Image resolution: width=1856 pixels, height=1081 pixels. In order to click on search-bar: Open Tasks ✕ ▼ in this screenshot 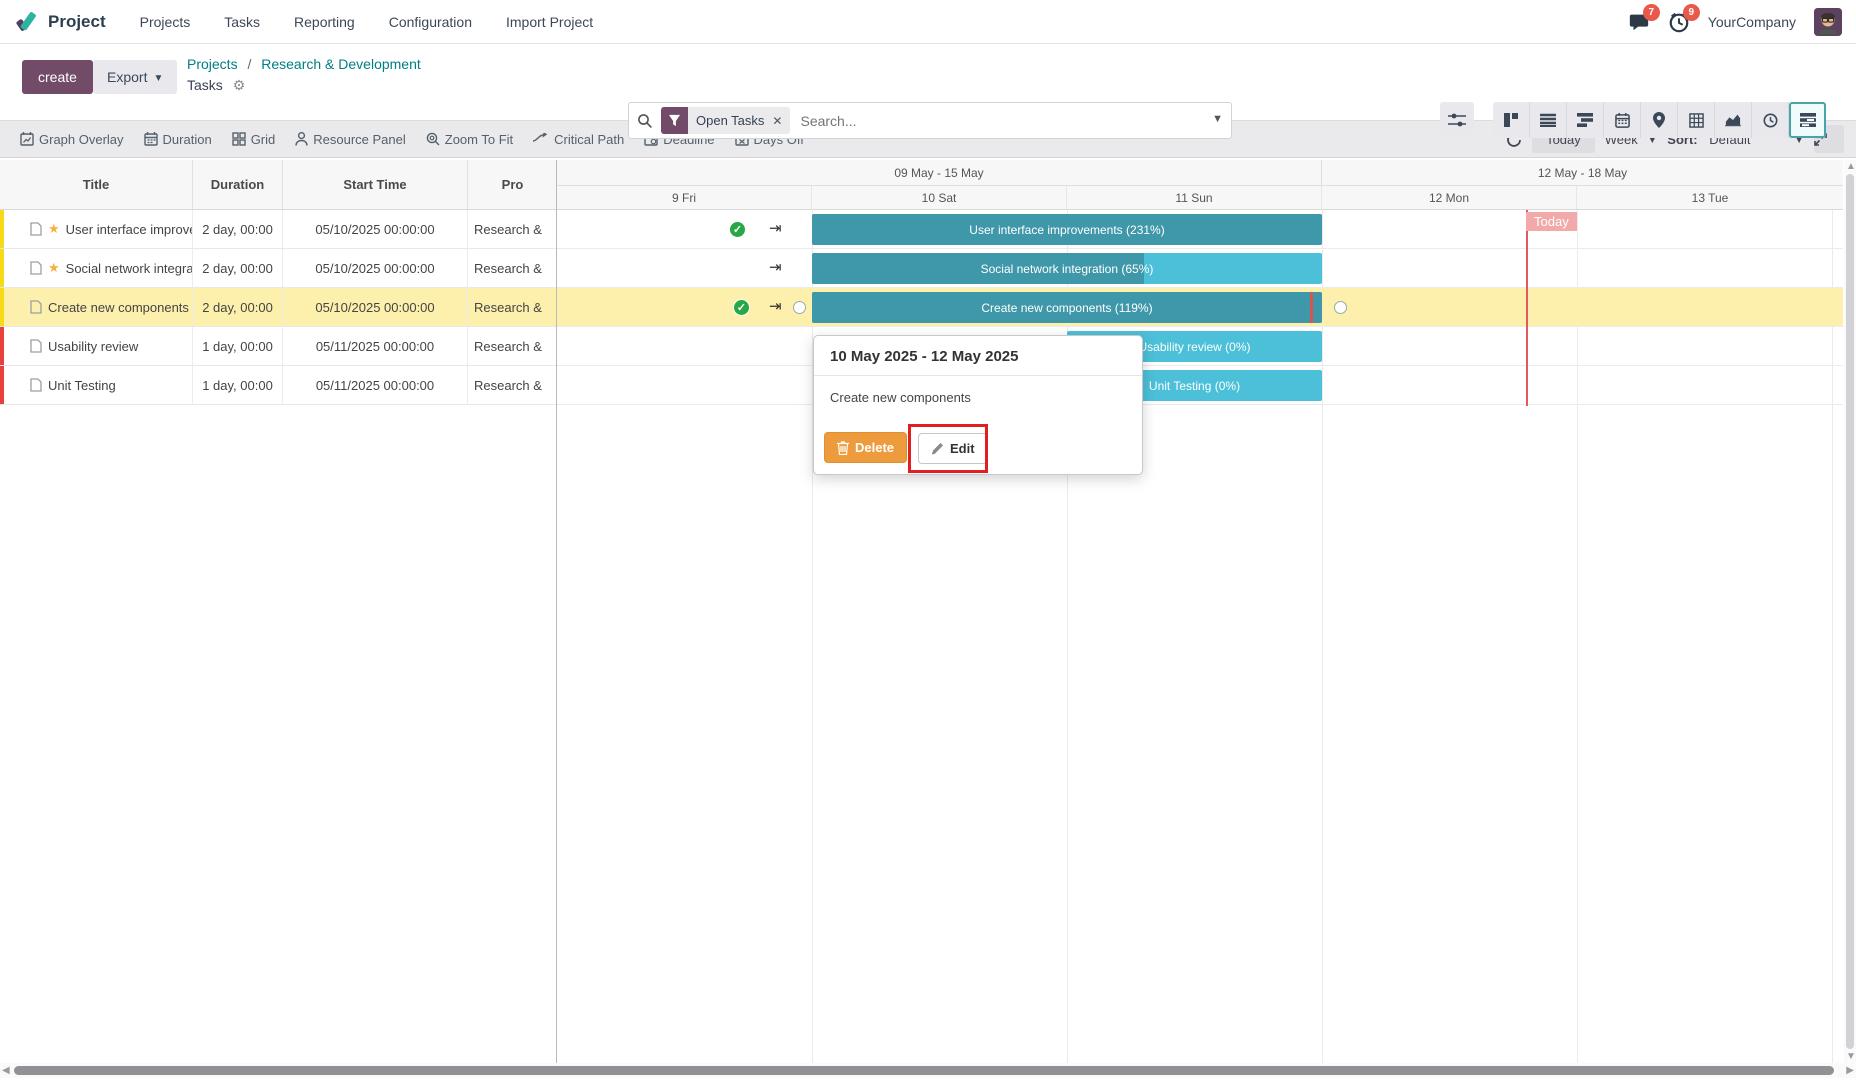, I will do `click(930, 120)`.